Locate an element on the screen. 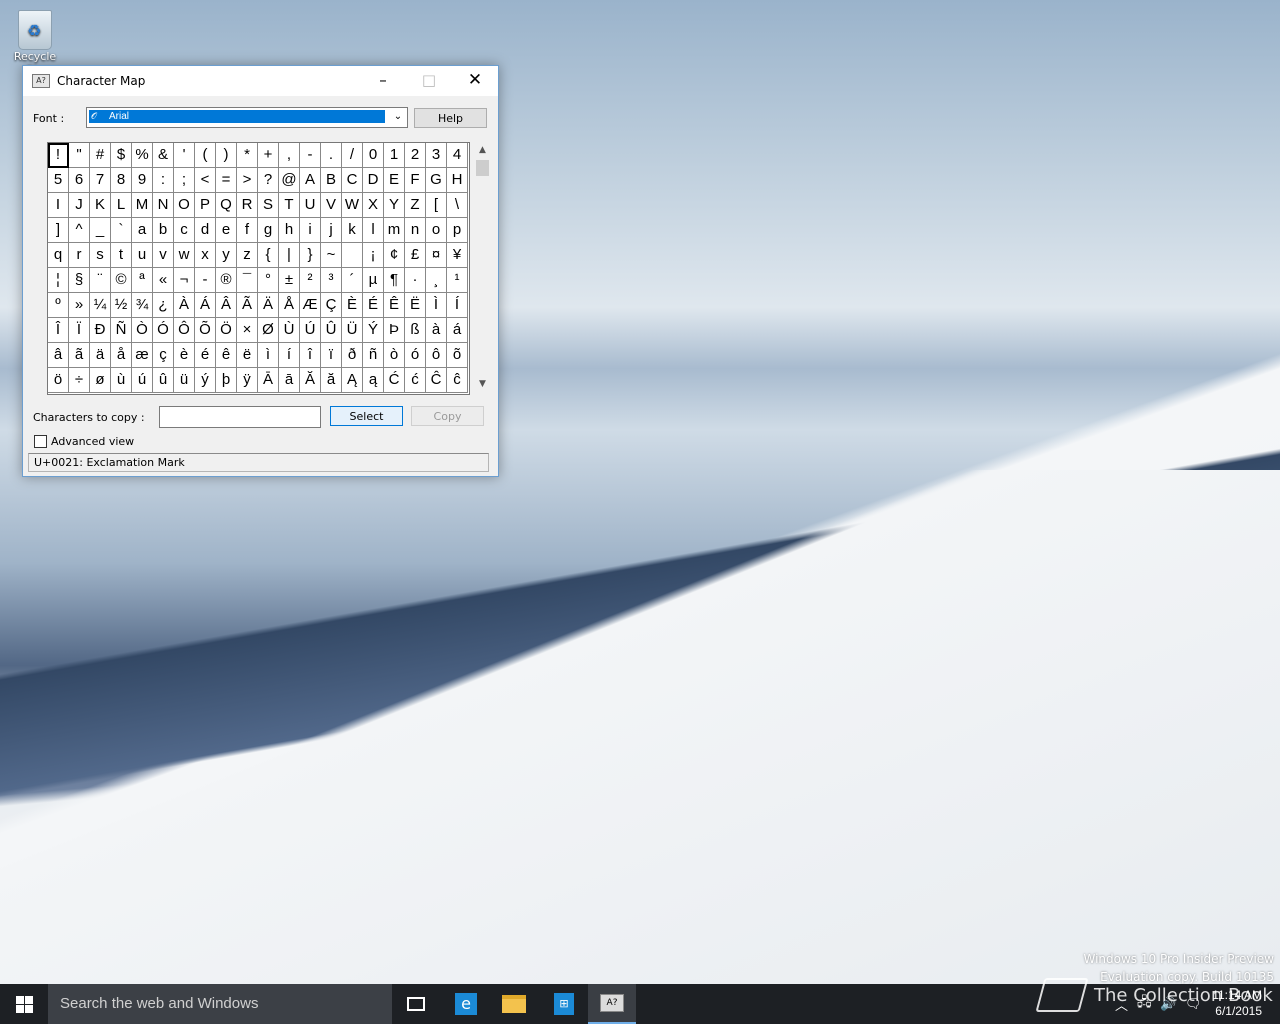  file-explorer-button is located at coordinates (514, 1004).